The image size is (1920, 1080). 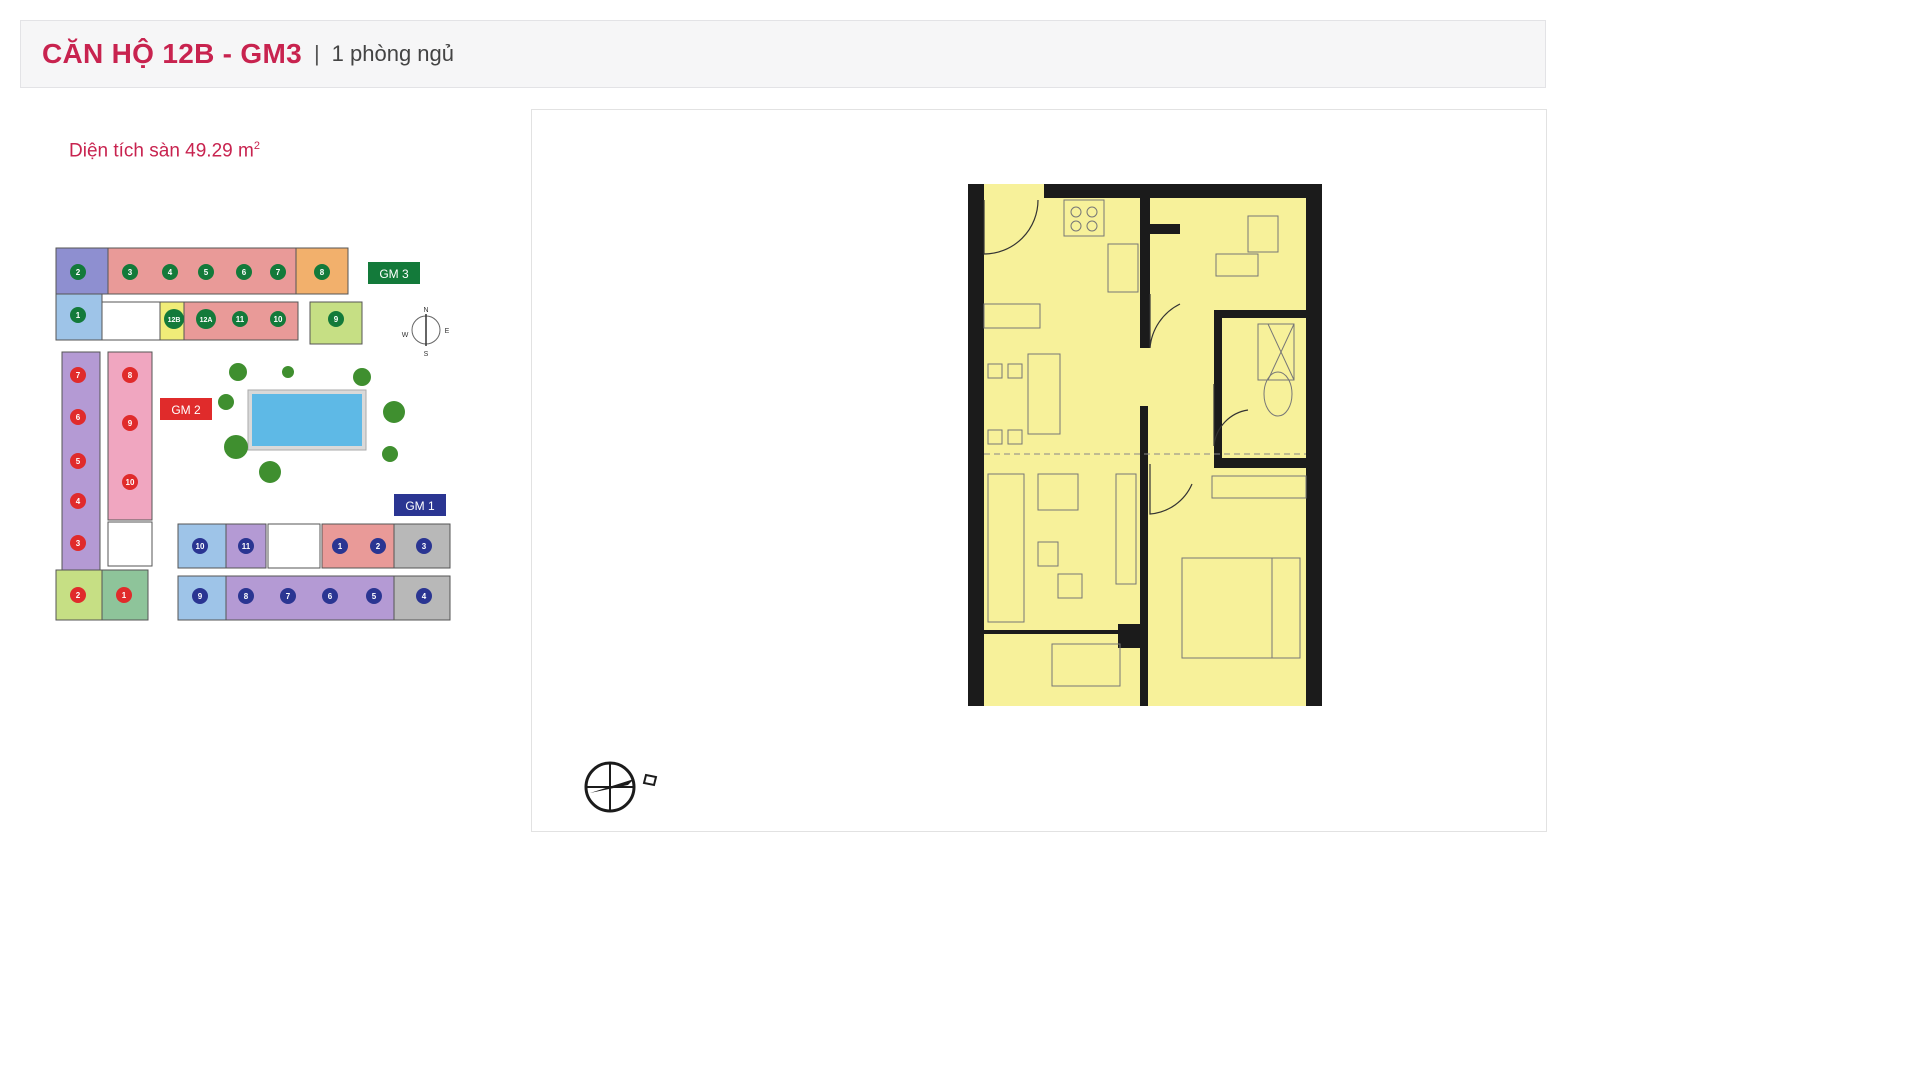 What do you see at coordinates (393, 53) in the screenshot?
I see `bedroom-count: 1 phòng ngủ` at bounding box center [393, 53].